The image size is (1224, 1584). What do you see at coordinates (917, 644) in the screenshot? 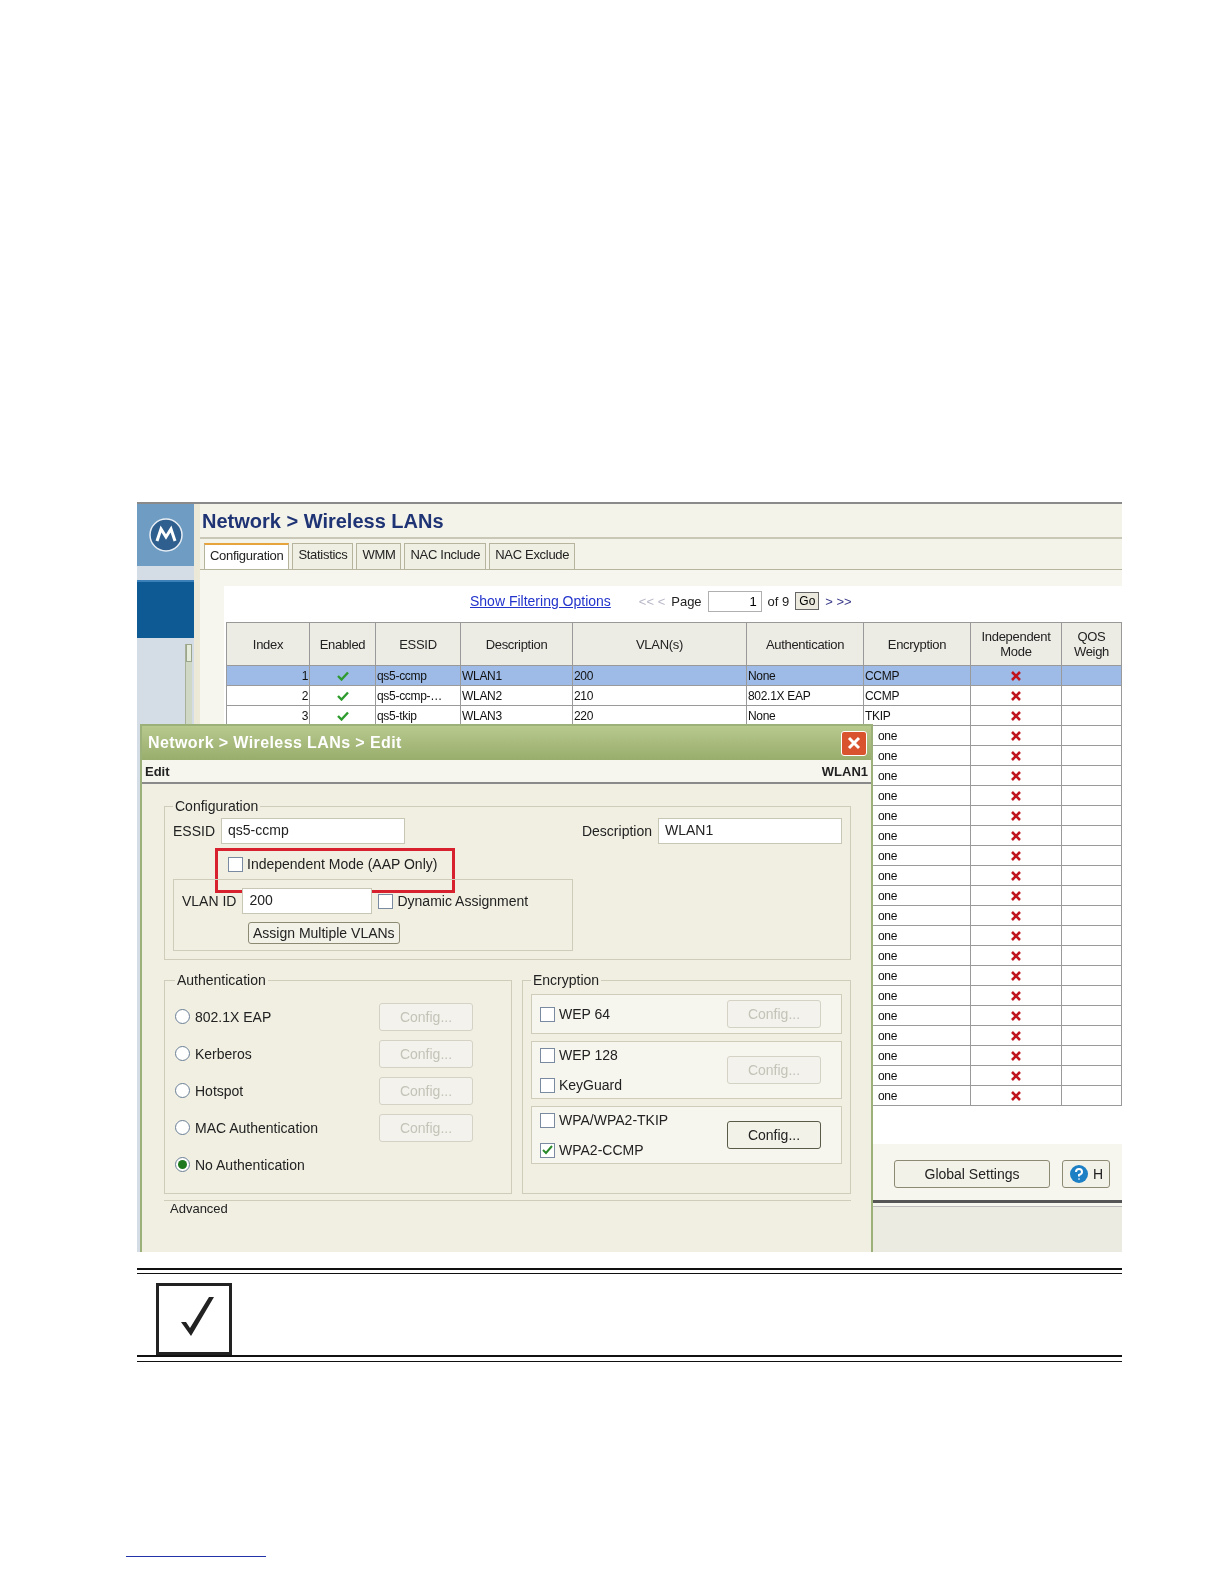
I see `column-header: Encryption` at bounding box center [917, 644].